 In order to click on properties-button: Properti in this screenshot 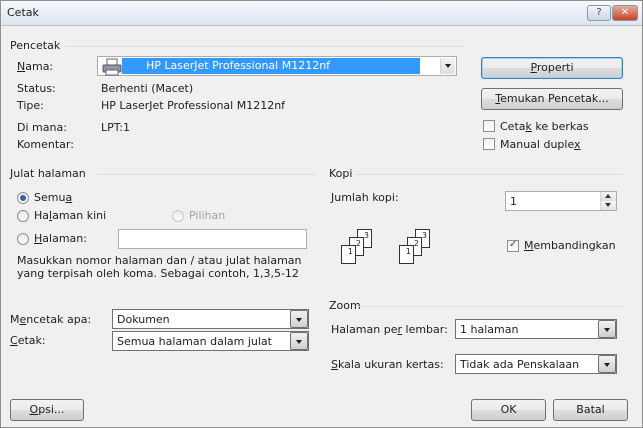, I will do `click(552, 68)`.